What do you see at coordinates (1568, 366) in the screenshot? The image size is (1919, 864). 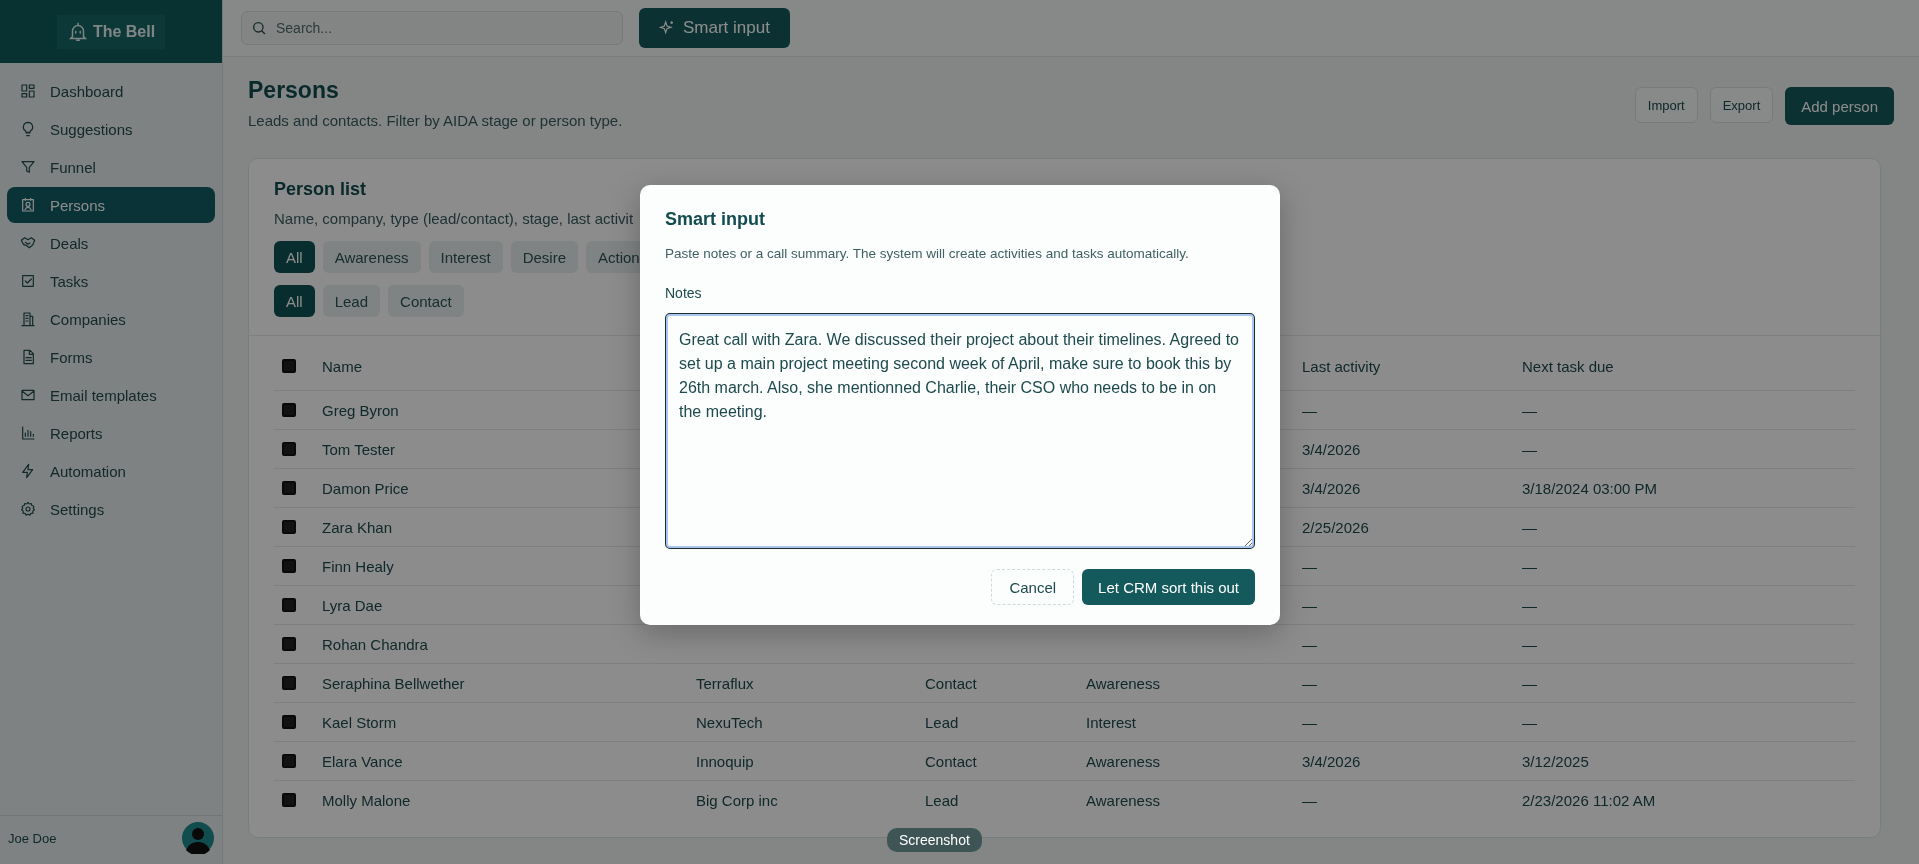 I see `column-header: Next task due` at bounding box center [1568, 366].